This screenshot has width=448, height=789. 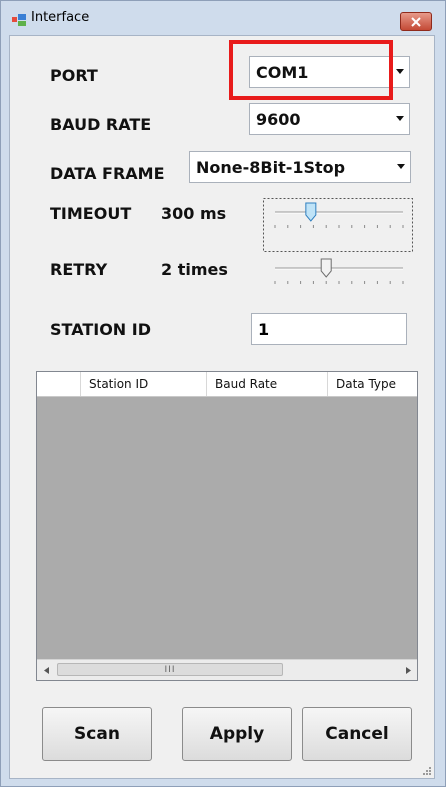 I want to click on horizontal-scrollbar: III, so click(x=227, y=669).